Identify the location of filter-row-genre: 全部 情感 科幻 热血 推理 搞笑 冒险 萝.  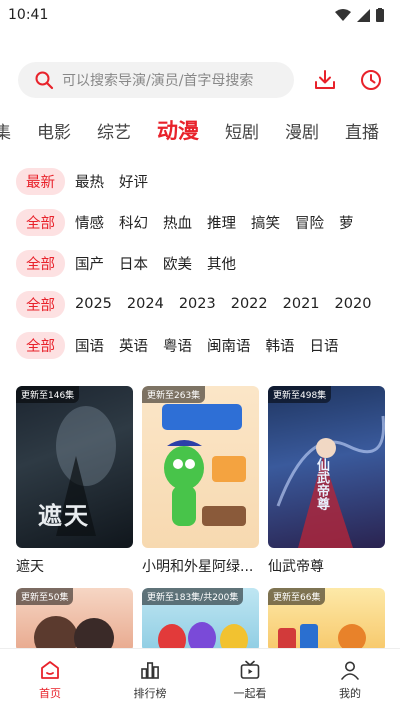
(208, 222).